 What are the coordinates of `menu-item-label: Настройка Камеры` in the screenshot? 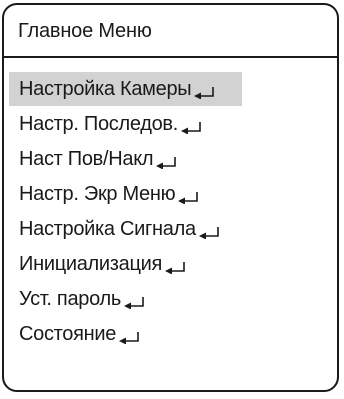 It's located at (105, 89).